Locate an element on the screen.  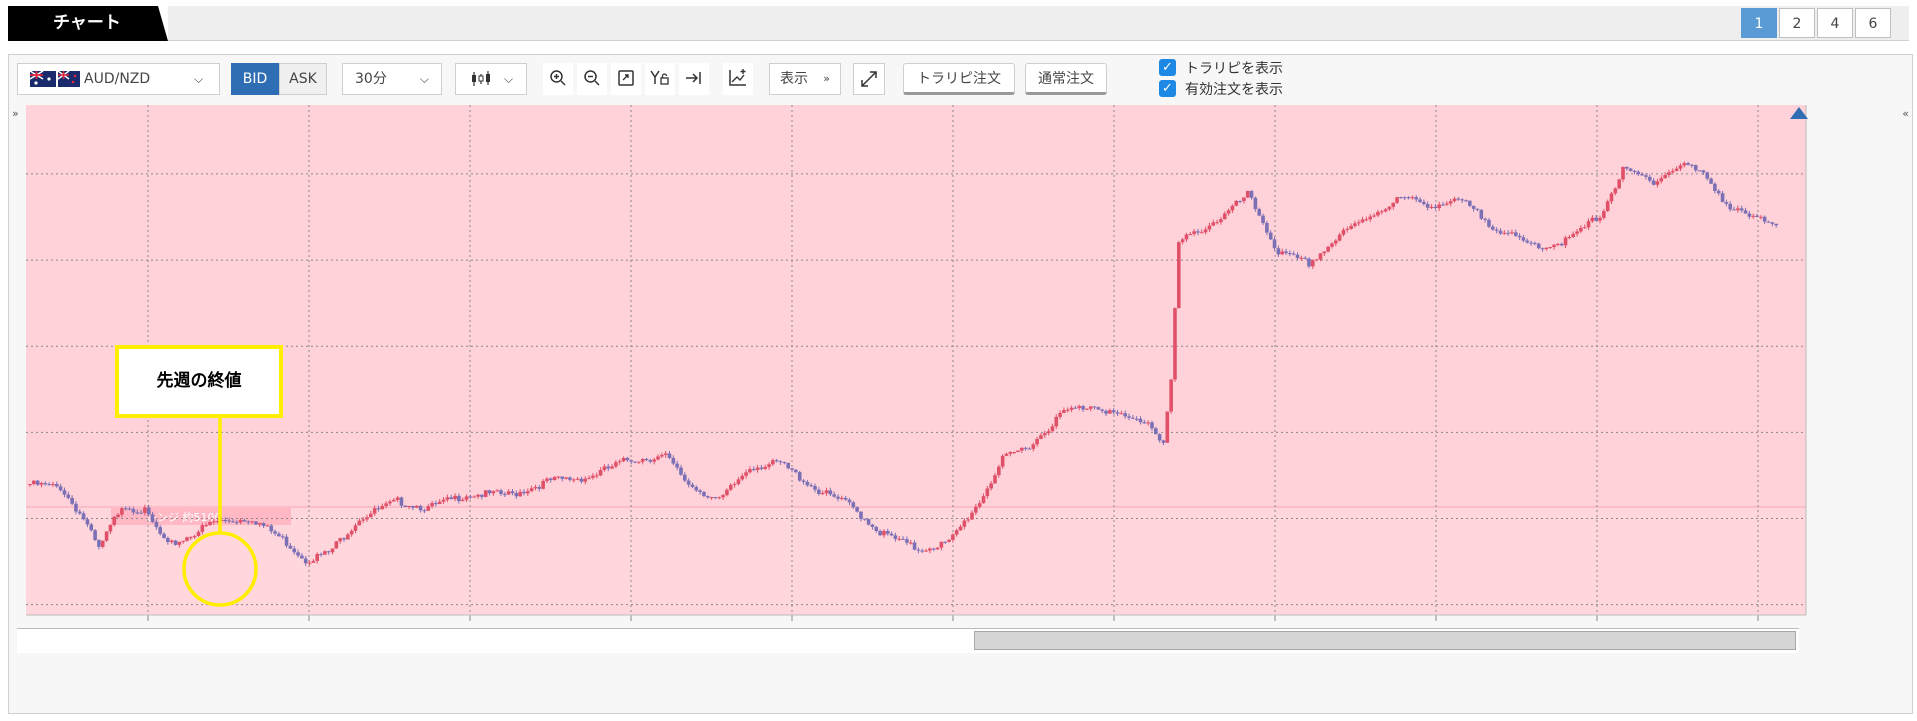
ask-toggle: ASK is located at coordinates (303, 79).